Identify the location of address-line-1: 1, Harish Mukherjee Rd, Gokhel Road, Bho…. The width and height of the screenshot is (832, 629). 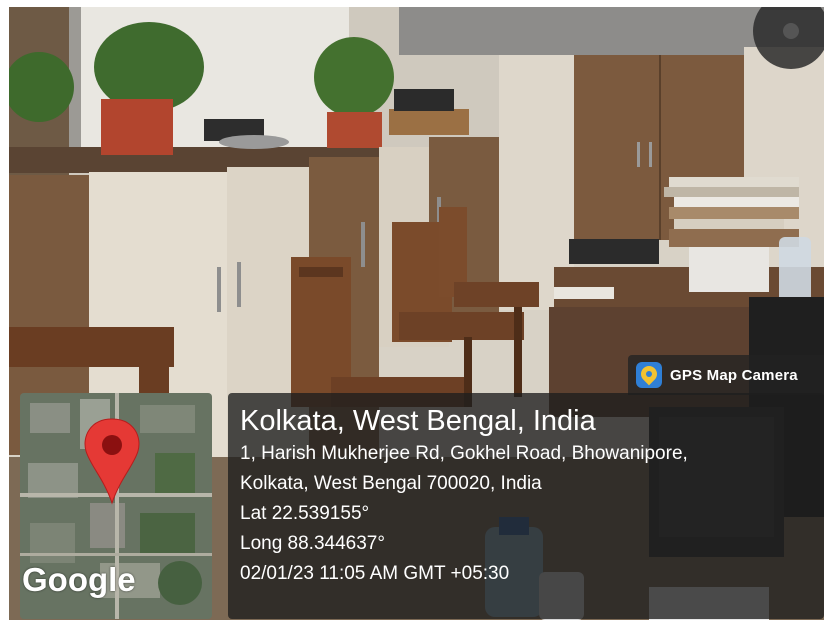
(464, 453).